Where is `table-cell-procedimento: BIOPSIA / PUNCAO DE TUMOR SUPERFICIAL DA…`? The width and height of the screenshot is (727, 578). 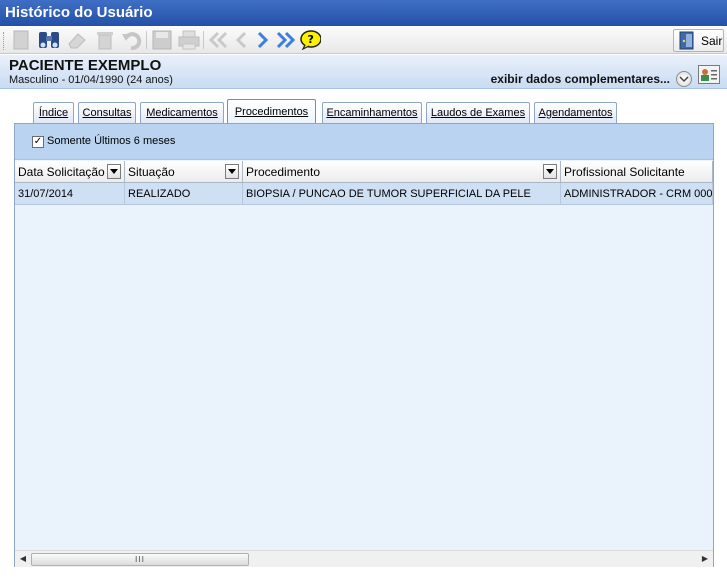
table-cell-procedimento: BIOPSIA / PUNCAO DE TUMOR SUPERFICIAL DA… is located at coordinates (402, 194).